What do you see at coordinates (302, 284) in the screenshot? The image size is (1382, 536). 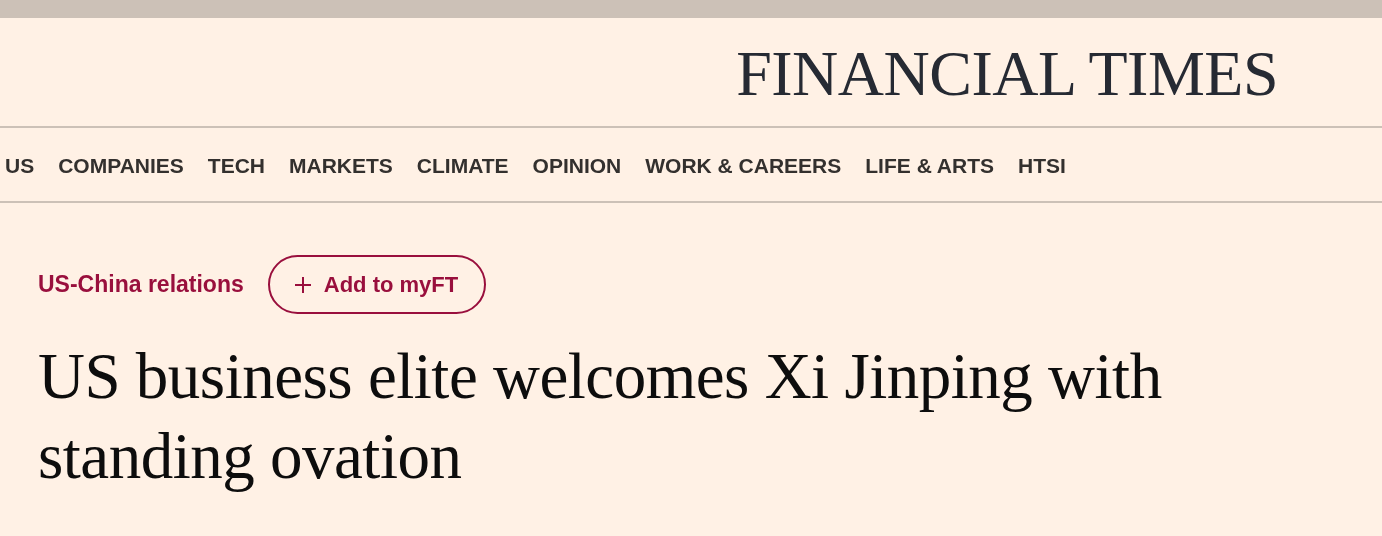 I see `plus-icon` at bounding box center [302, 284].